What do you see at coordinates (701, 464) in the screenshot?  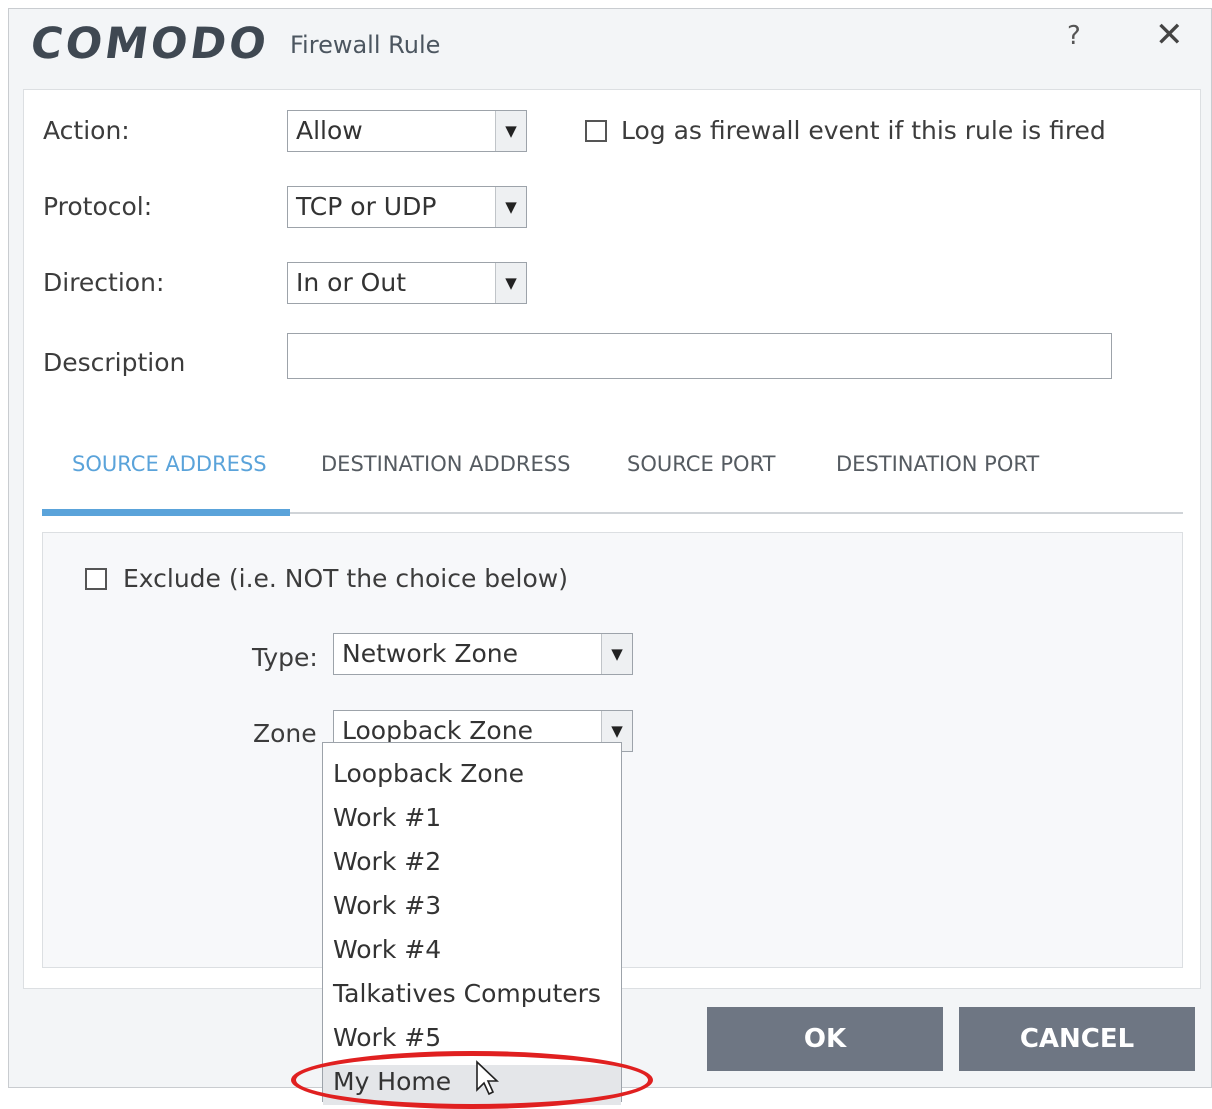 I see `tab-source-port: SOURCE PORT` at bounding box center [701, 464].